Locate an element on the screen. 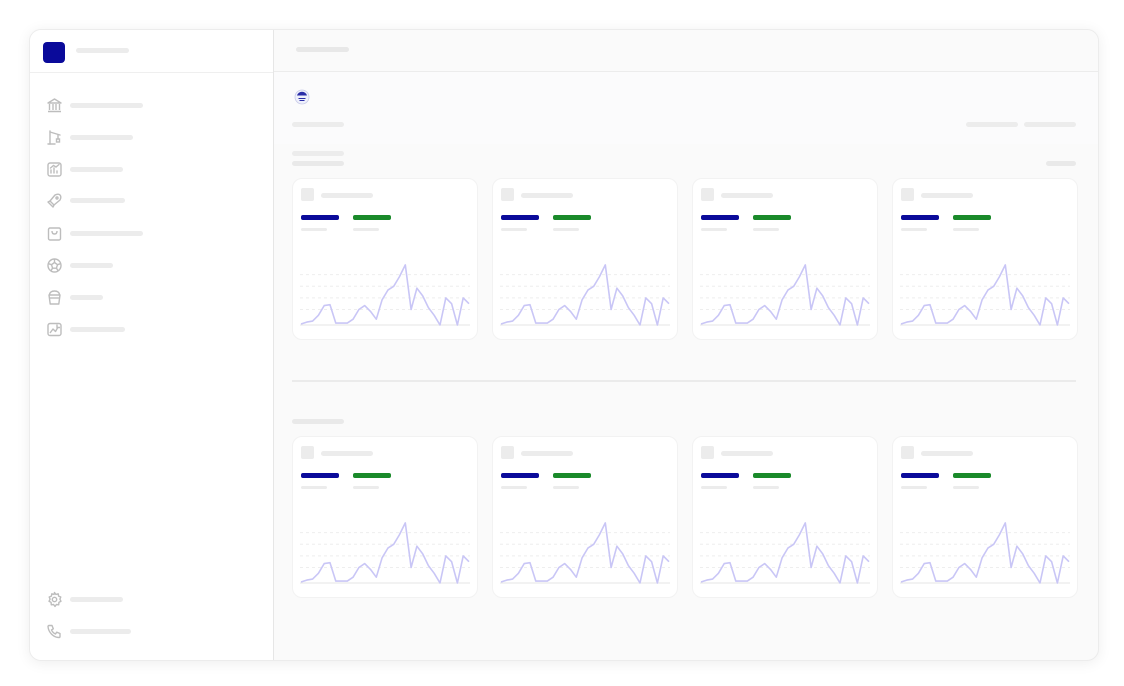 The height and width of the screenshot is (686, 1124). sidebar-item-storage is located at coordinates (151, 297).